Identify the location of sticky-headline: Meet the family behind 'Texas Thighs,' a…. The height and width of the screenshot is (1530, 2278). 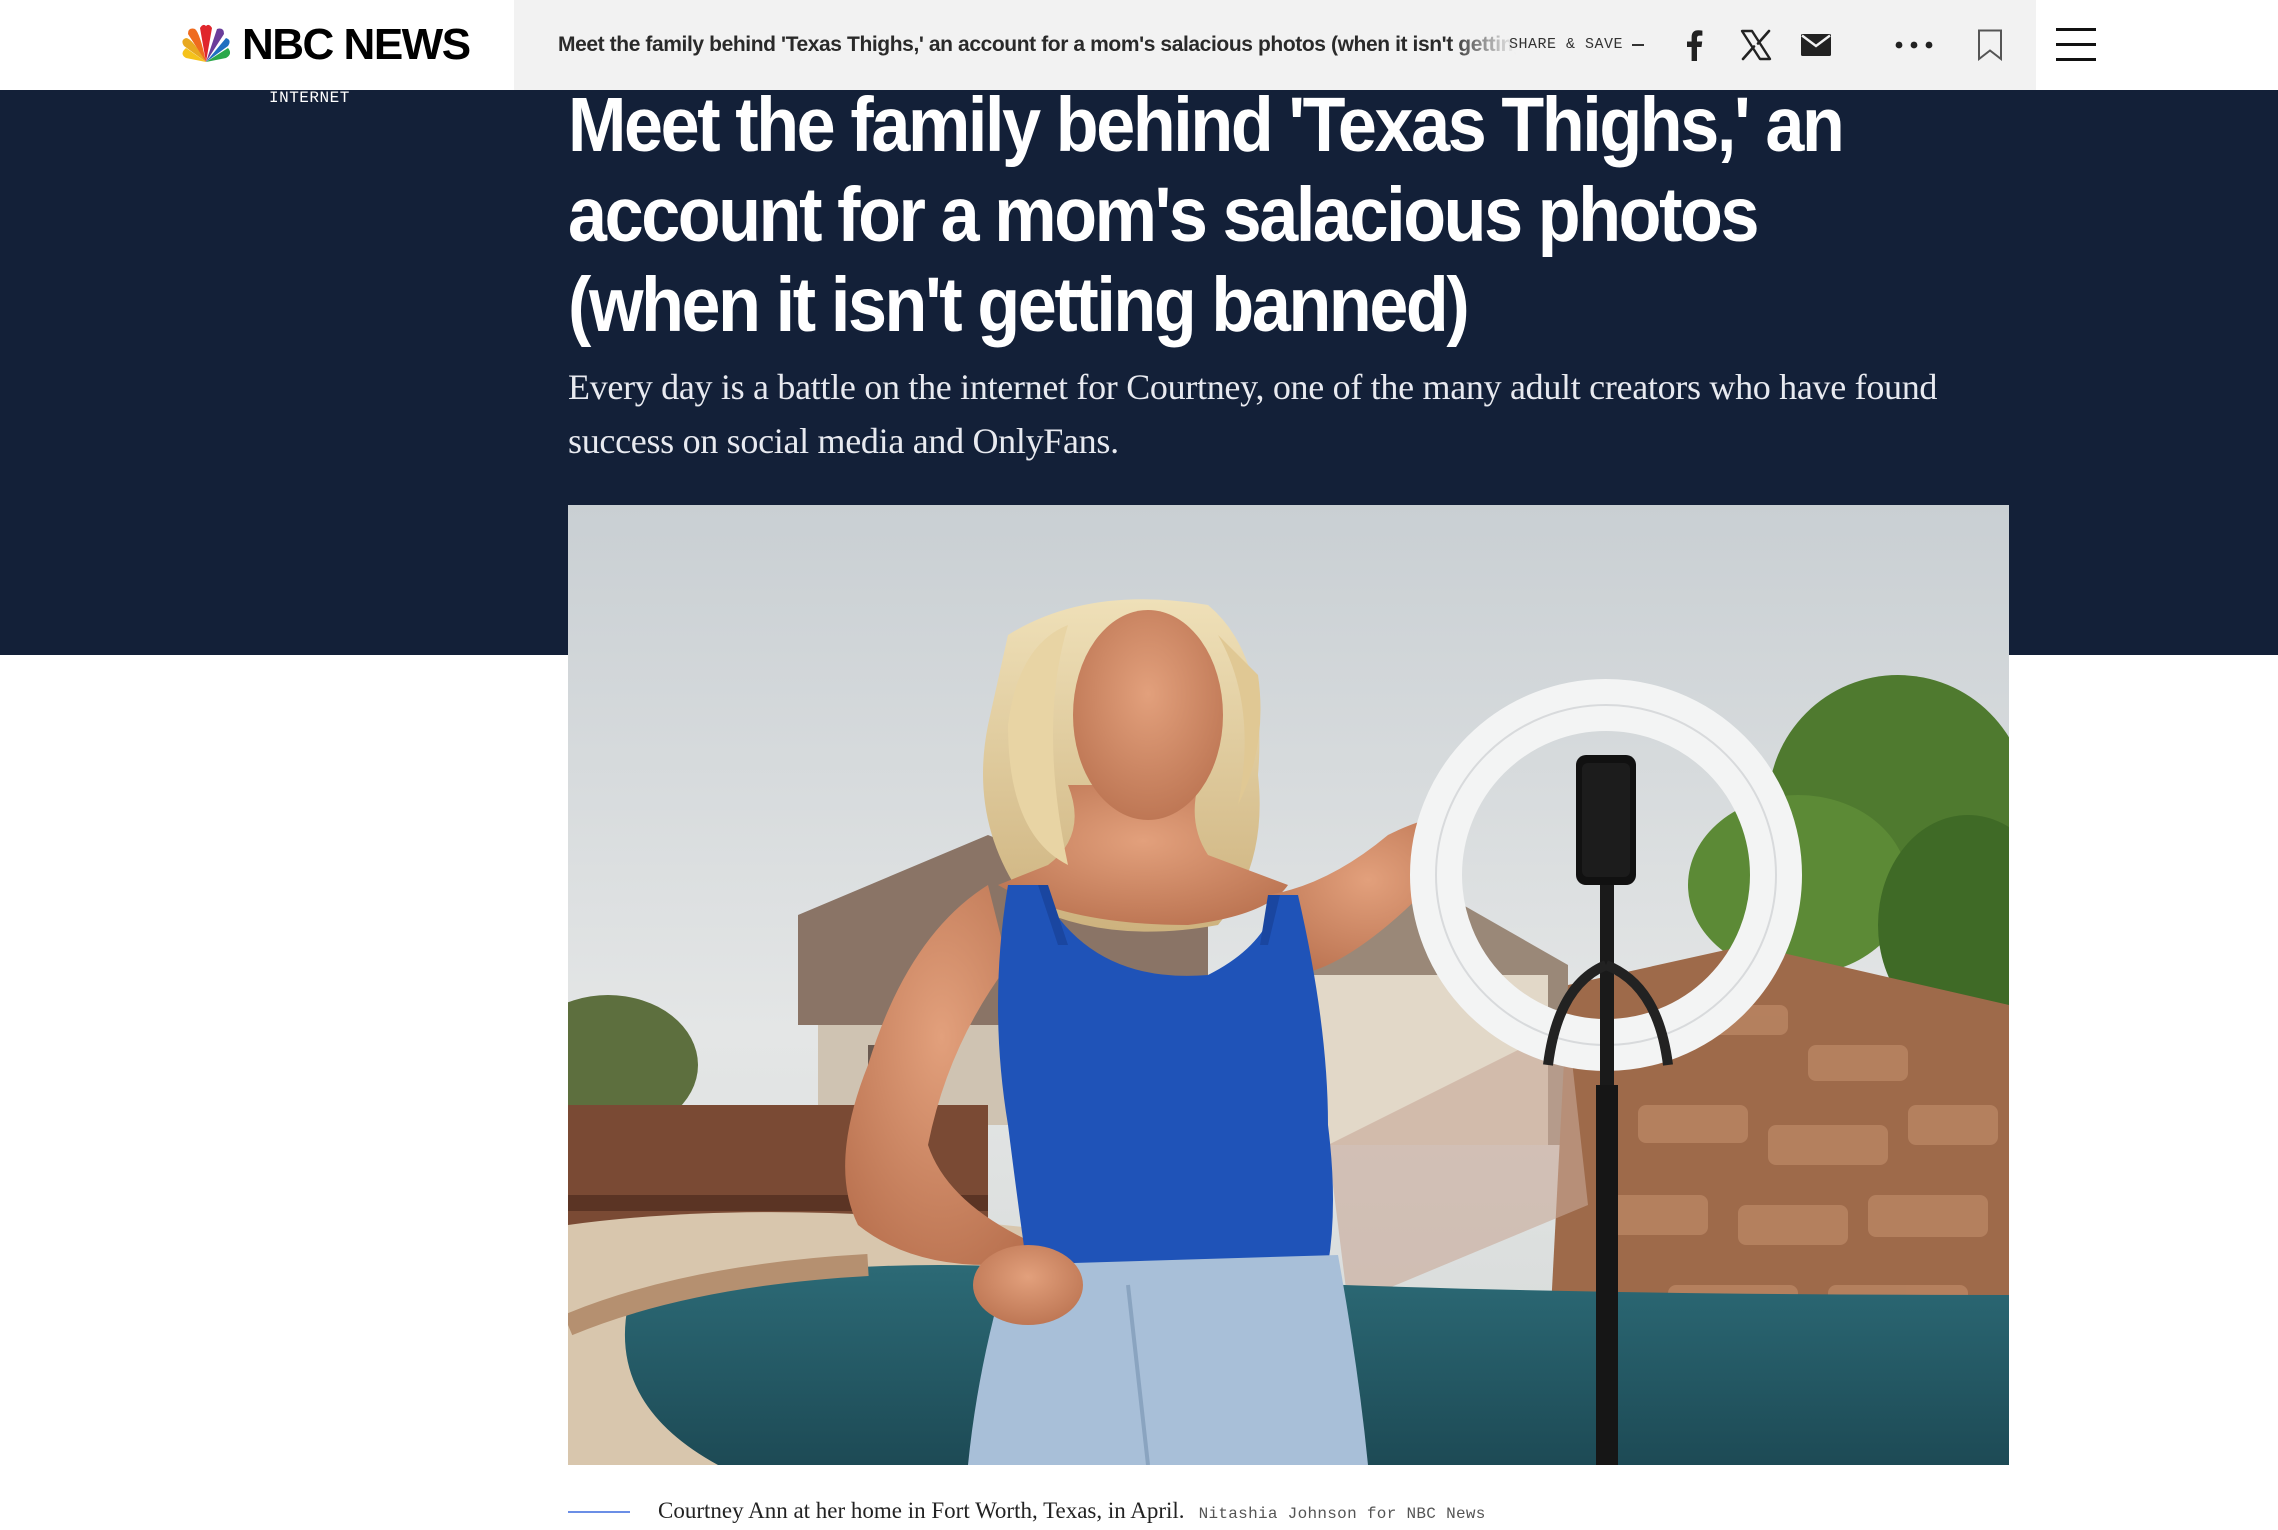
(1037, 44).